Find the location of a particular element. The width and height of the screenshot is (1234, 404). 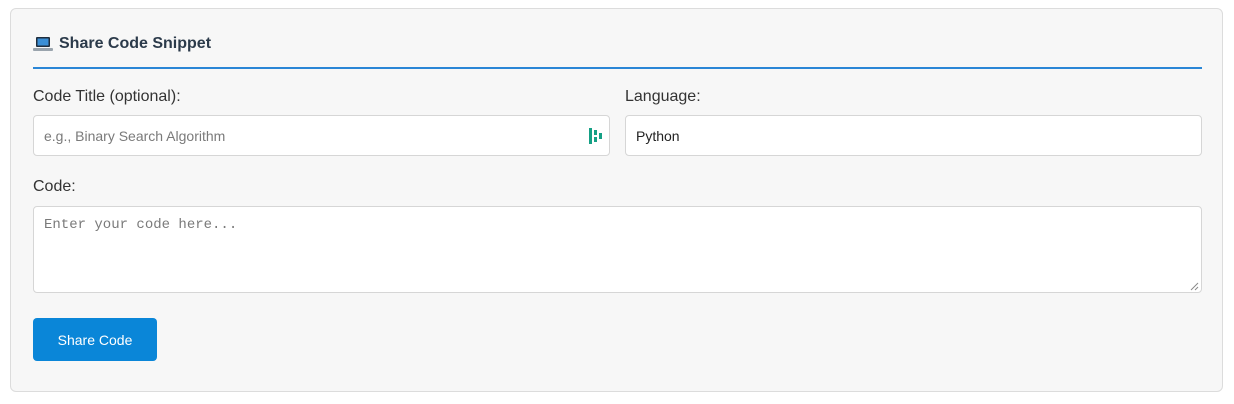

language-input: Python is located at coordinates (913, 135).